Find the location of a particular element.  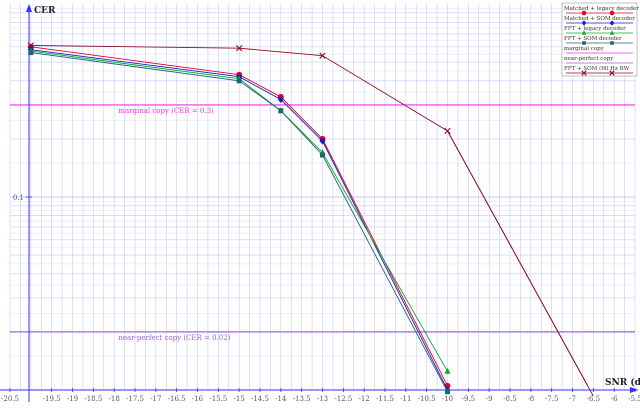

reference-line-label-1: near-perfect copy (CER = 0.02) is located at coordinates (174, 338).